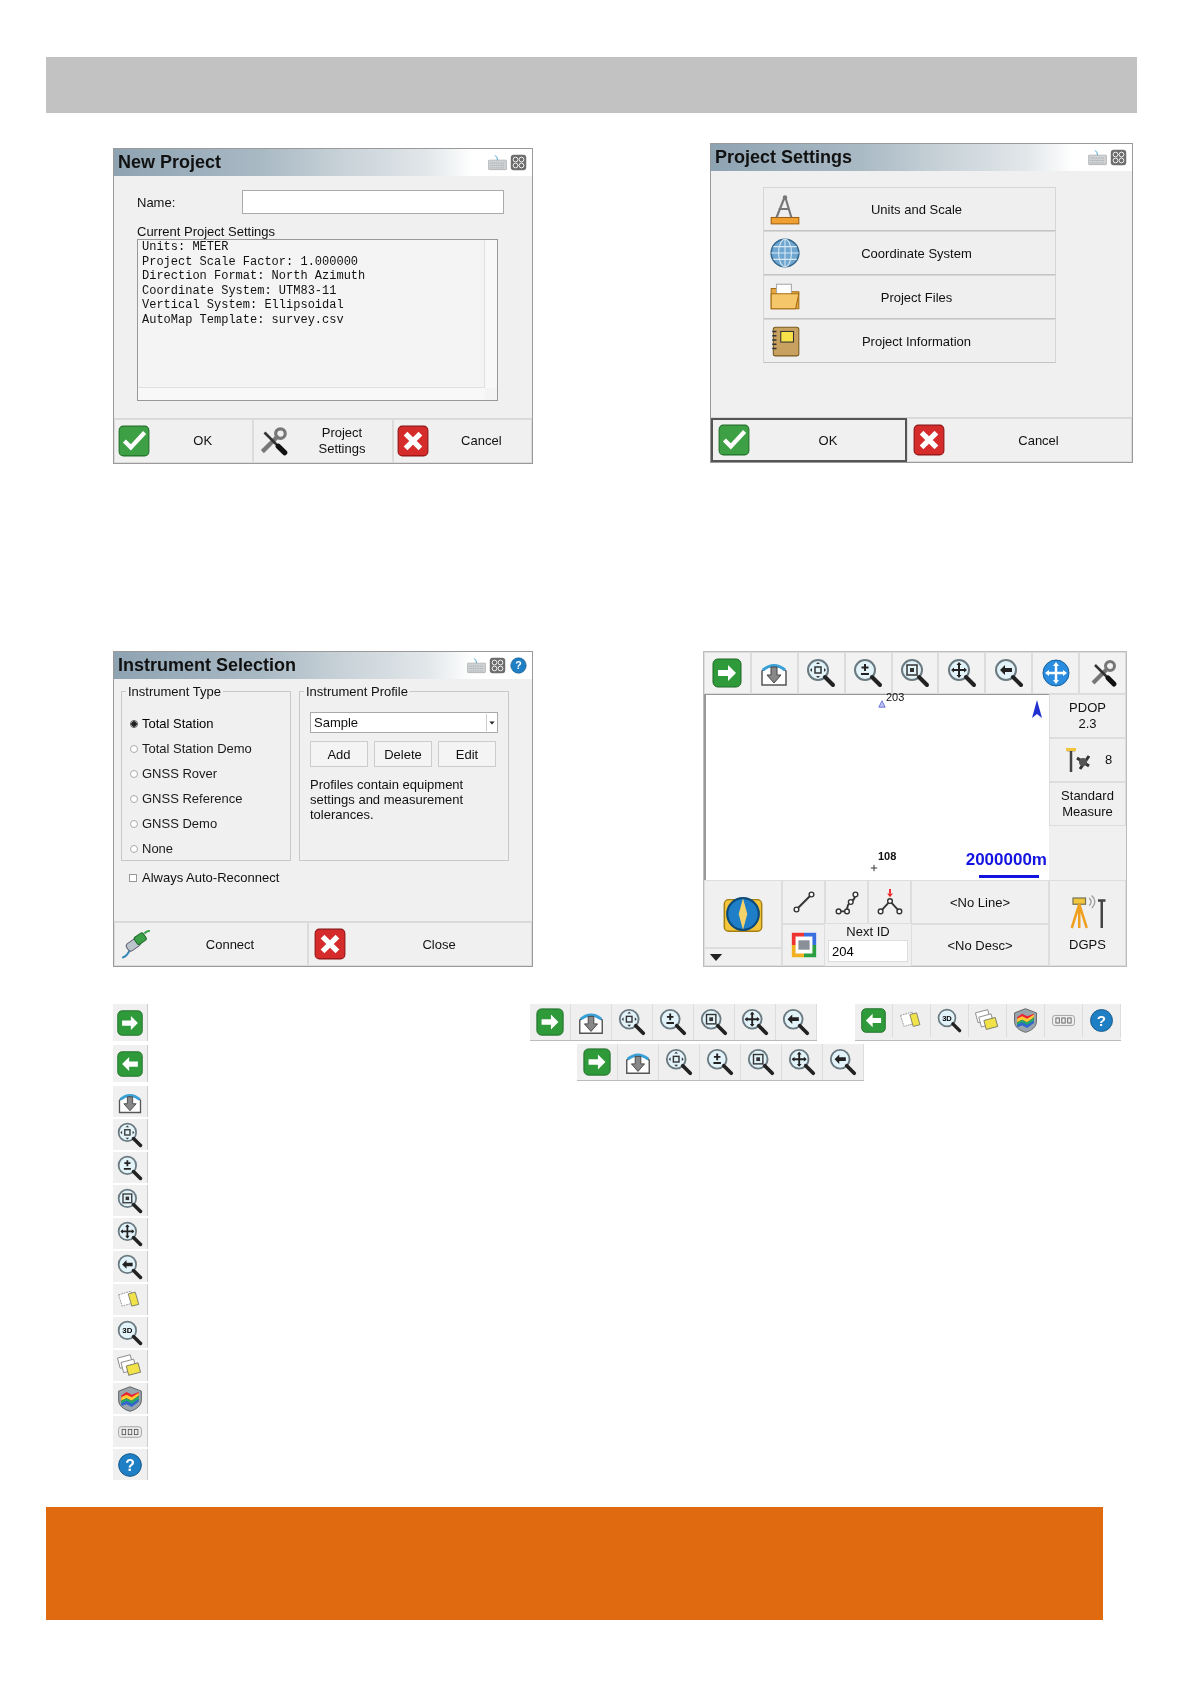  What do you see at coordinates (403, 754) in the screenshot?
I see `profile-button: Delete` at bounding box center [403, 754].